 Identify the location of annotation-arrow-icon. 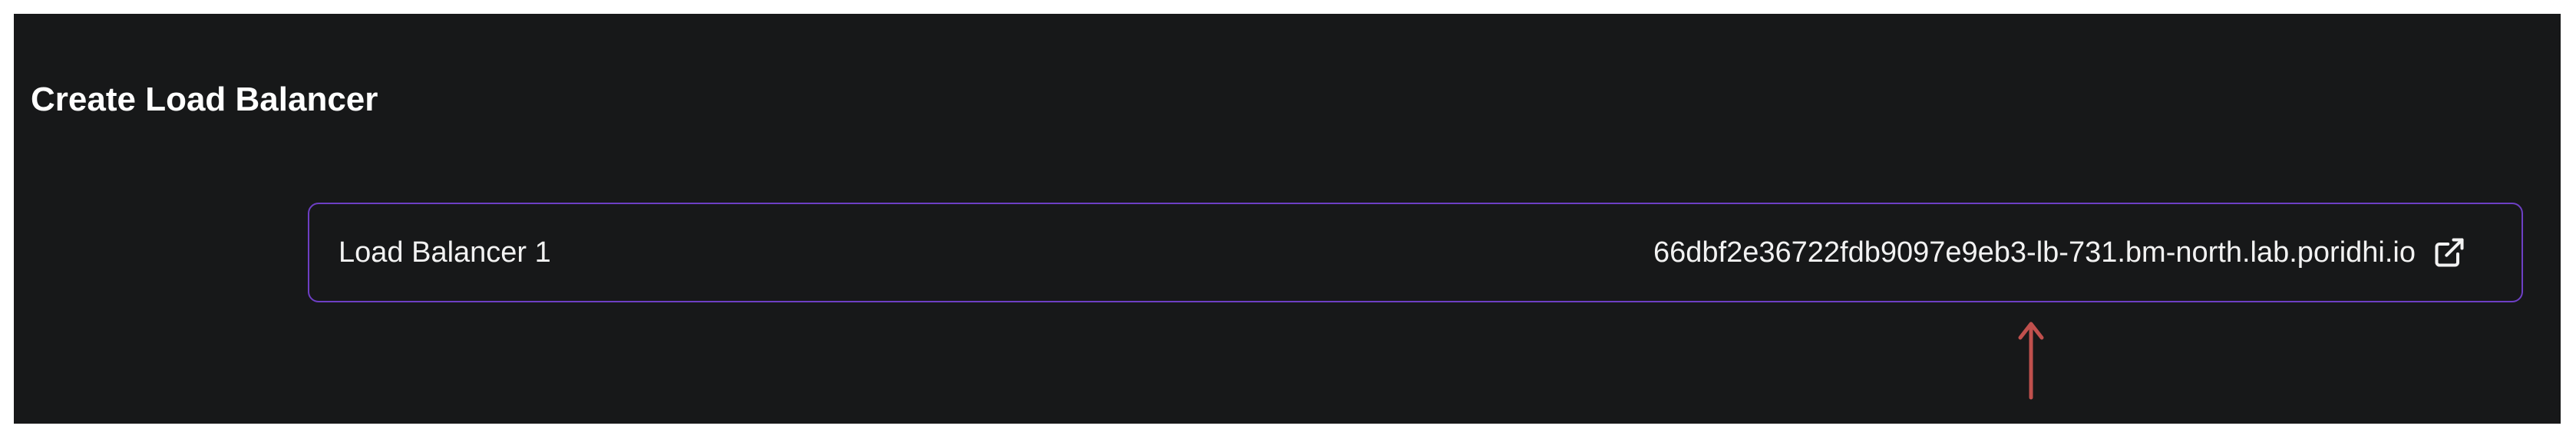
(2031, 361).